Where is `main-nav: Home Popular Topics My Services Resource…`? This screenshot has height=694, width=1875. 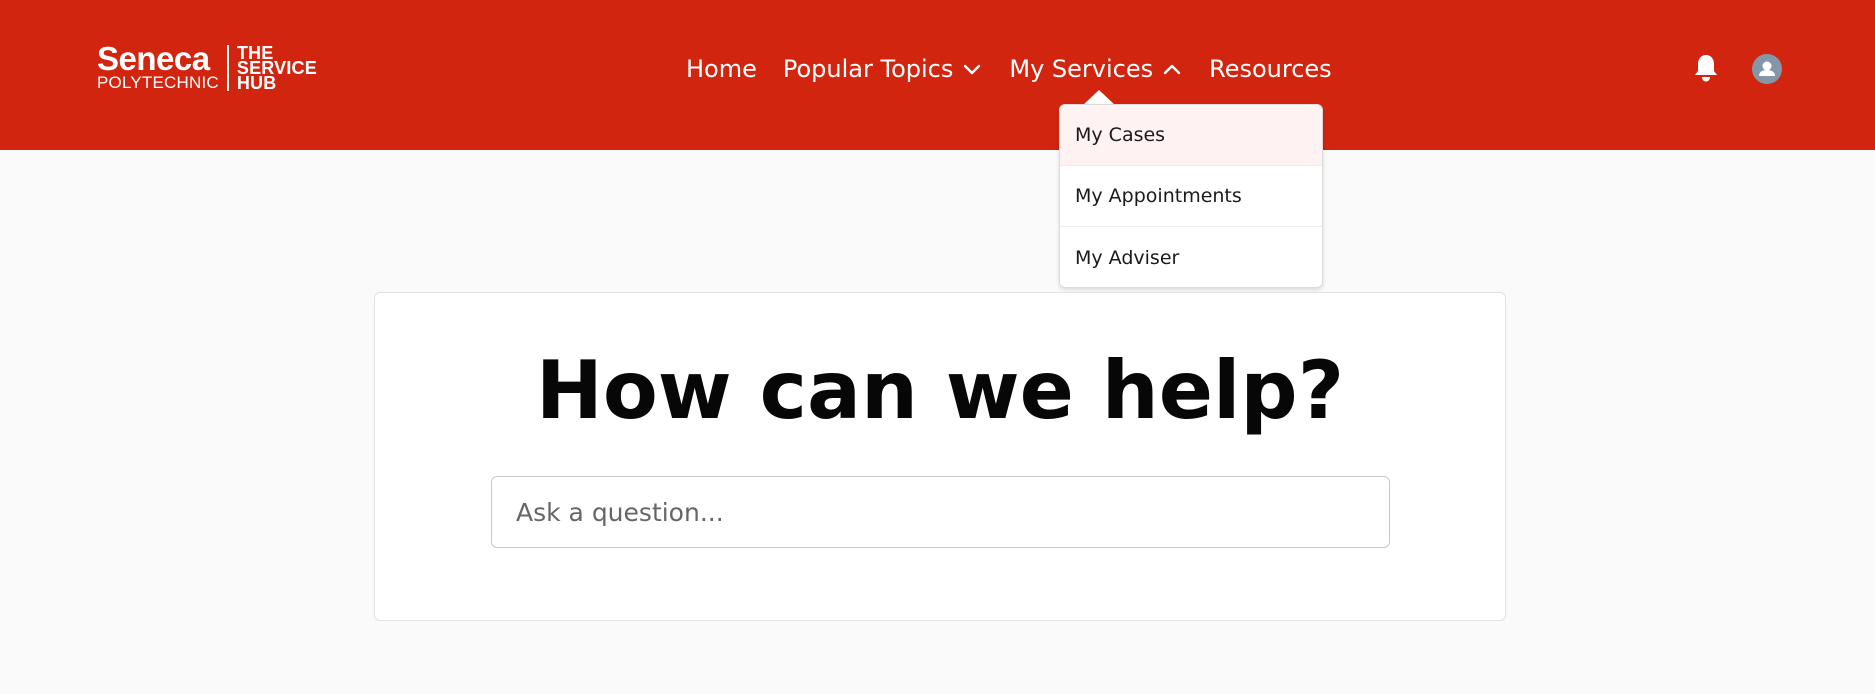
main-nav: Home Popular Topics My Services Resource… is located at coordinates (1009, 69).